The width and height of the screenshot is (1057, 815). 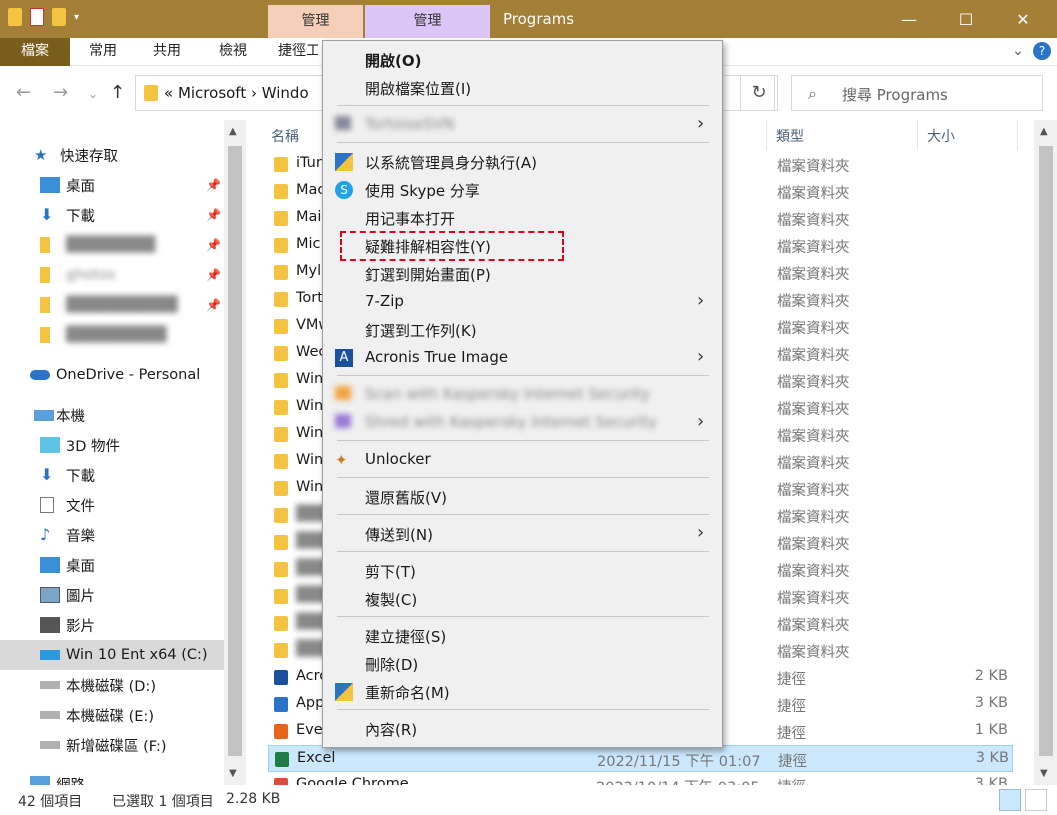 I want to click on large-icons-view-icon, so click(x=1036, y=800).